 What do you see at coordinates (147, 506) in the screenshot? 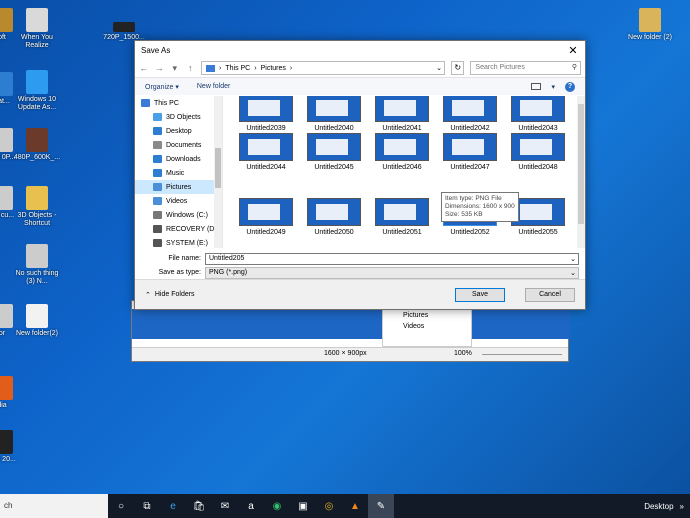
I see `task-view-icon: ⧉` at bounding box center [147, 506].